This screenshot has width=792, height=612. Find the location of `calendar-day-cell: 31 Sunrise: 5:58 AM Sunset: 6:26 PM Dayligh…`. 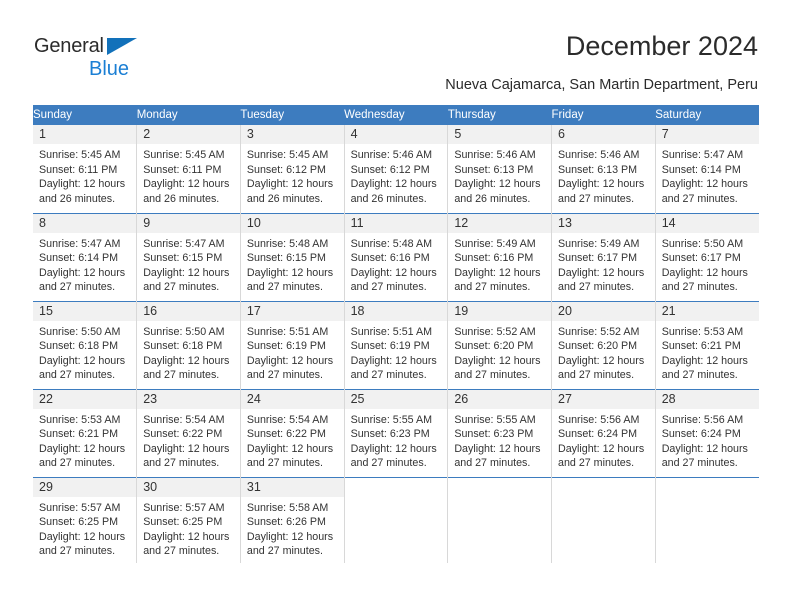

calendar-day-cell: 31 Sunrise: 5:58 AM Sunset: 6:26 PM Dayligh… is located at coordinates (292, 519).